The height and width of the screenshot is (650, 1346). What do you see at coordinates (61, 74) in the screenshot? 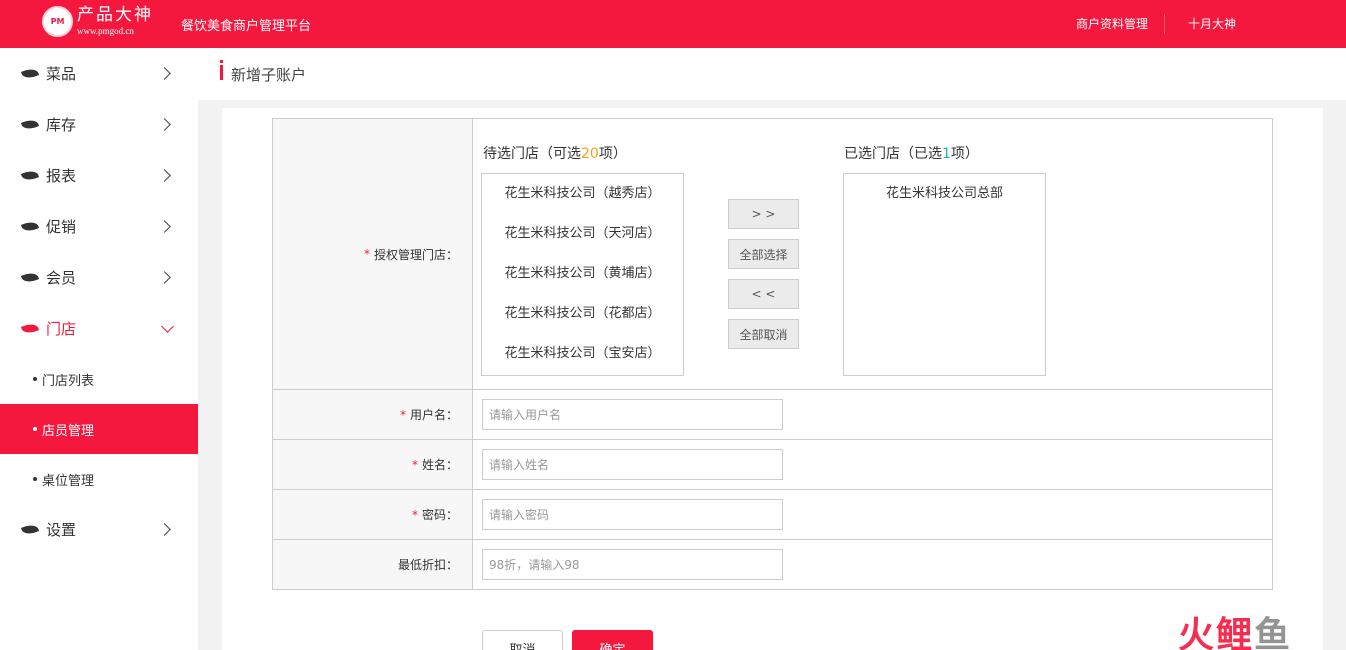
I see `sidebar-item-label: 菜品` at bounding box center [61, 74].